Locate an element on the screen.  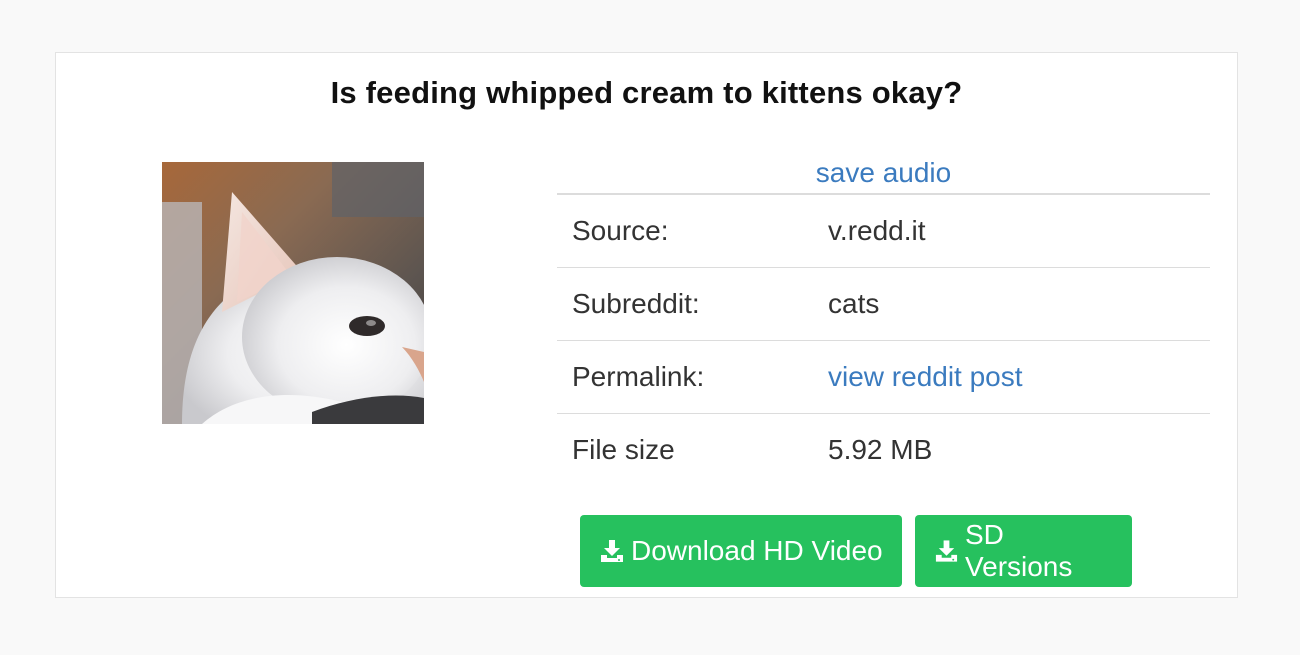
download-actions: Download HD Video SD Versions is located at coordinates (856, 551).